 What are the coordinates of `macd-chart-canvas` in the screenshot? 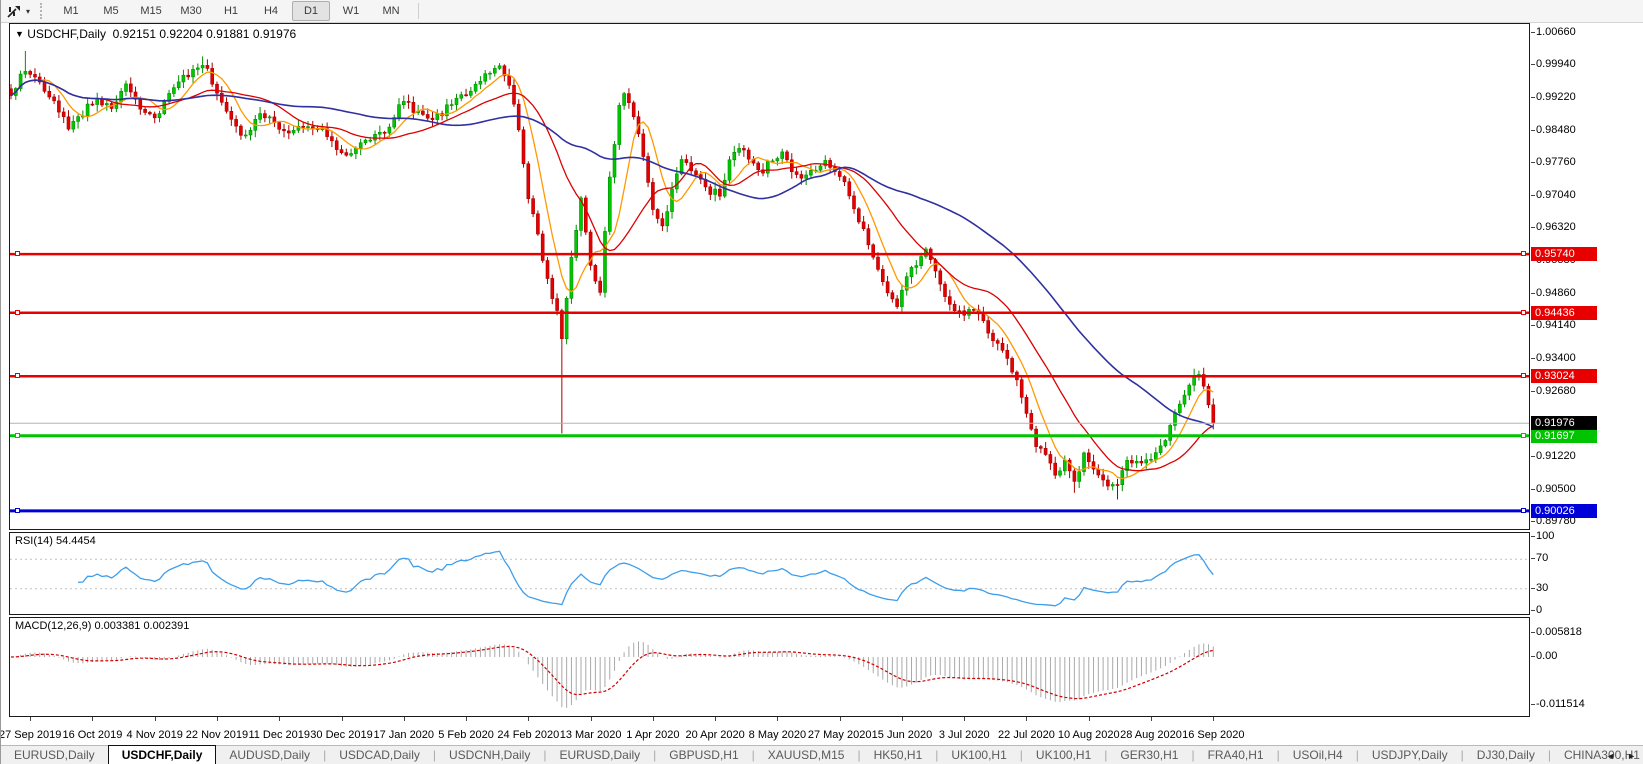 It's located at (769, 667).